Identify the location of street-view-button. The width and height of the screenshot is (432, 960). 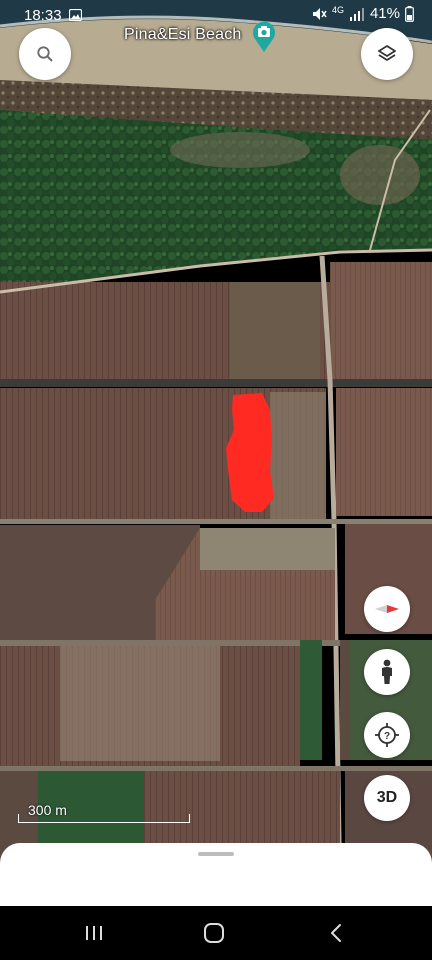
(387, 672).